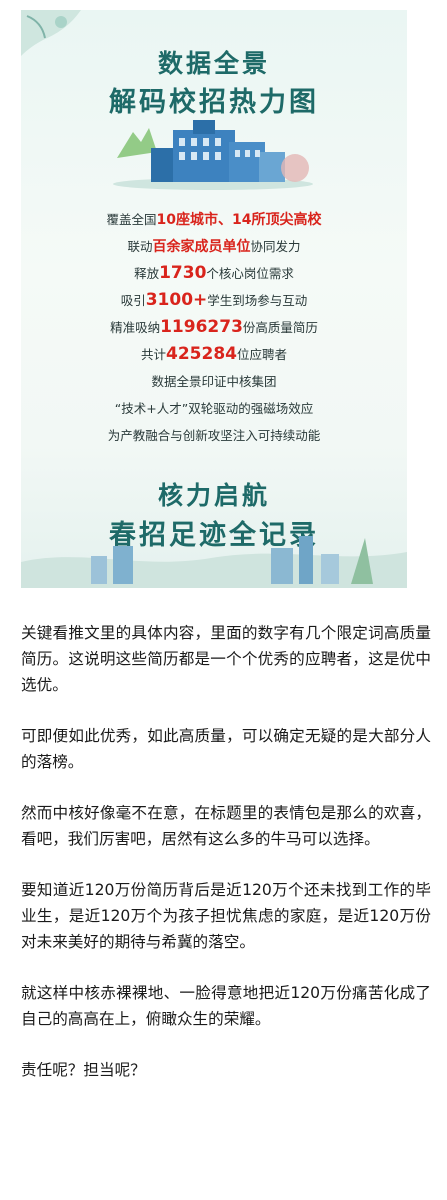 Image resolution: width=447 pixels, height=1200 pixels. Describe the element at coordinates (135, 327) in the screenshot. I see `poster-stat-text: 精准吸纳` at that location.